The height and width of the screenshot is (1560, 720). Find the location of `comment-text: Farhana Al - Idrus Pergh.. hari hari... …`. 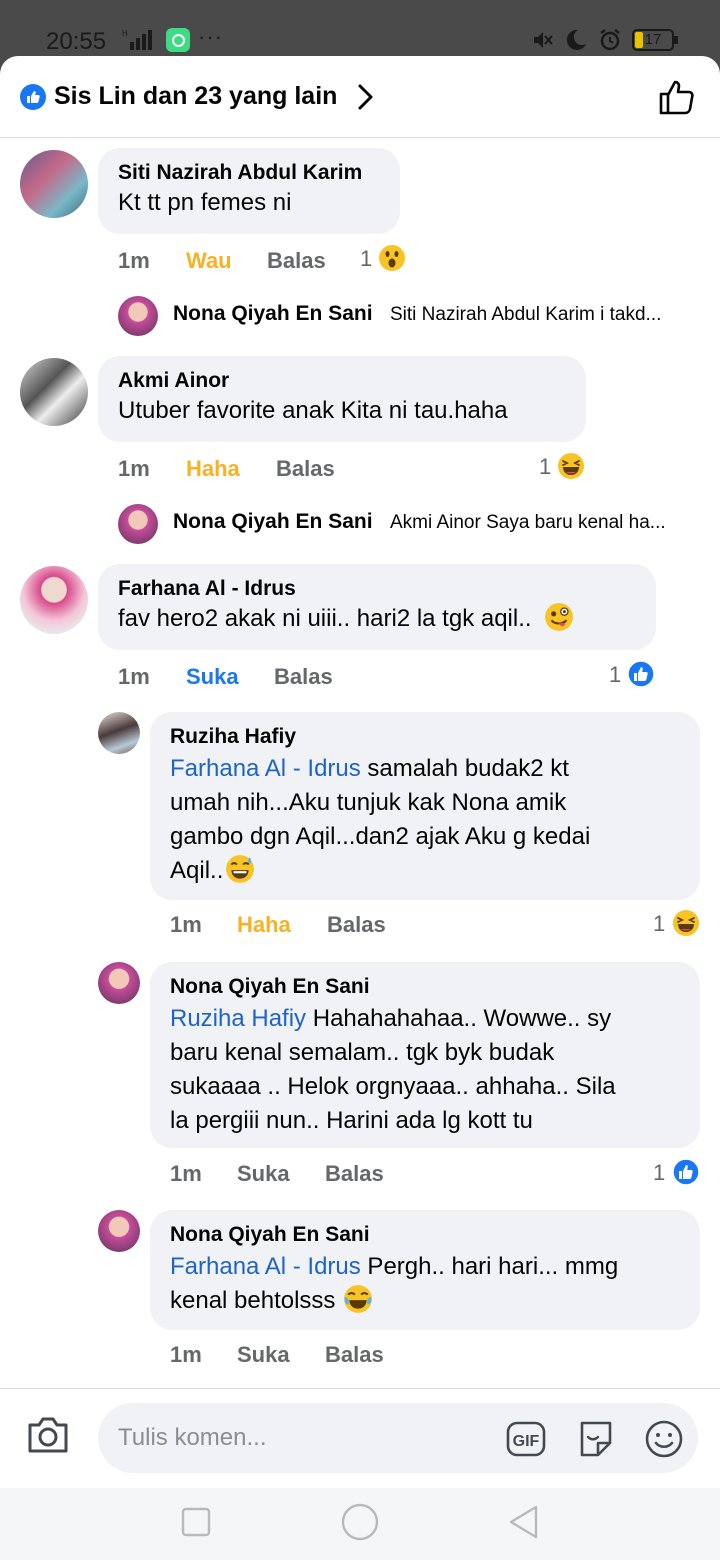

comment-text: Farhana Al - Idrus Pergh.. hari hari... … is located at coordinates (394, 1283).